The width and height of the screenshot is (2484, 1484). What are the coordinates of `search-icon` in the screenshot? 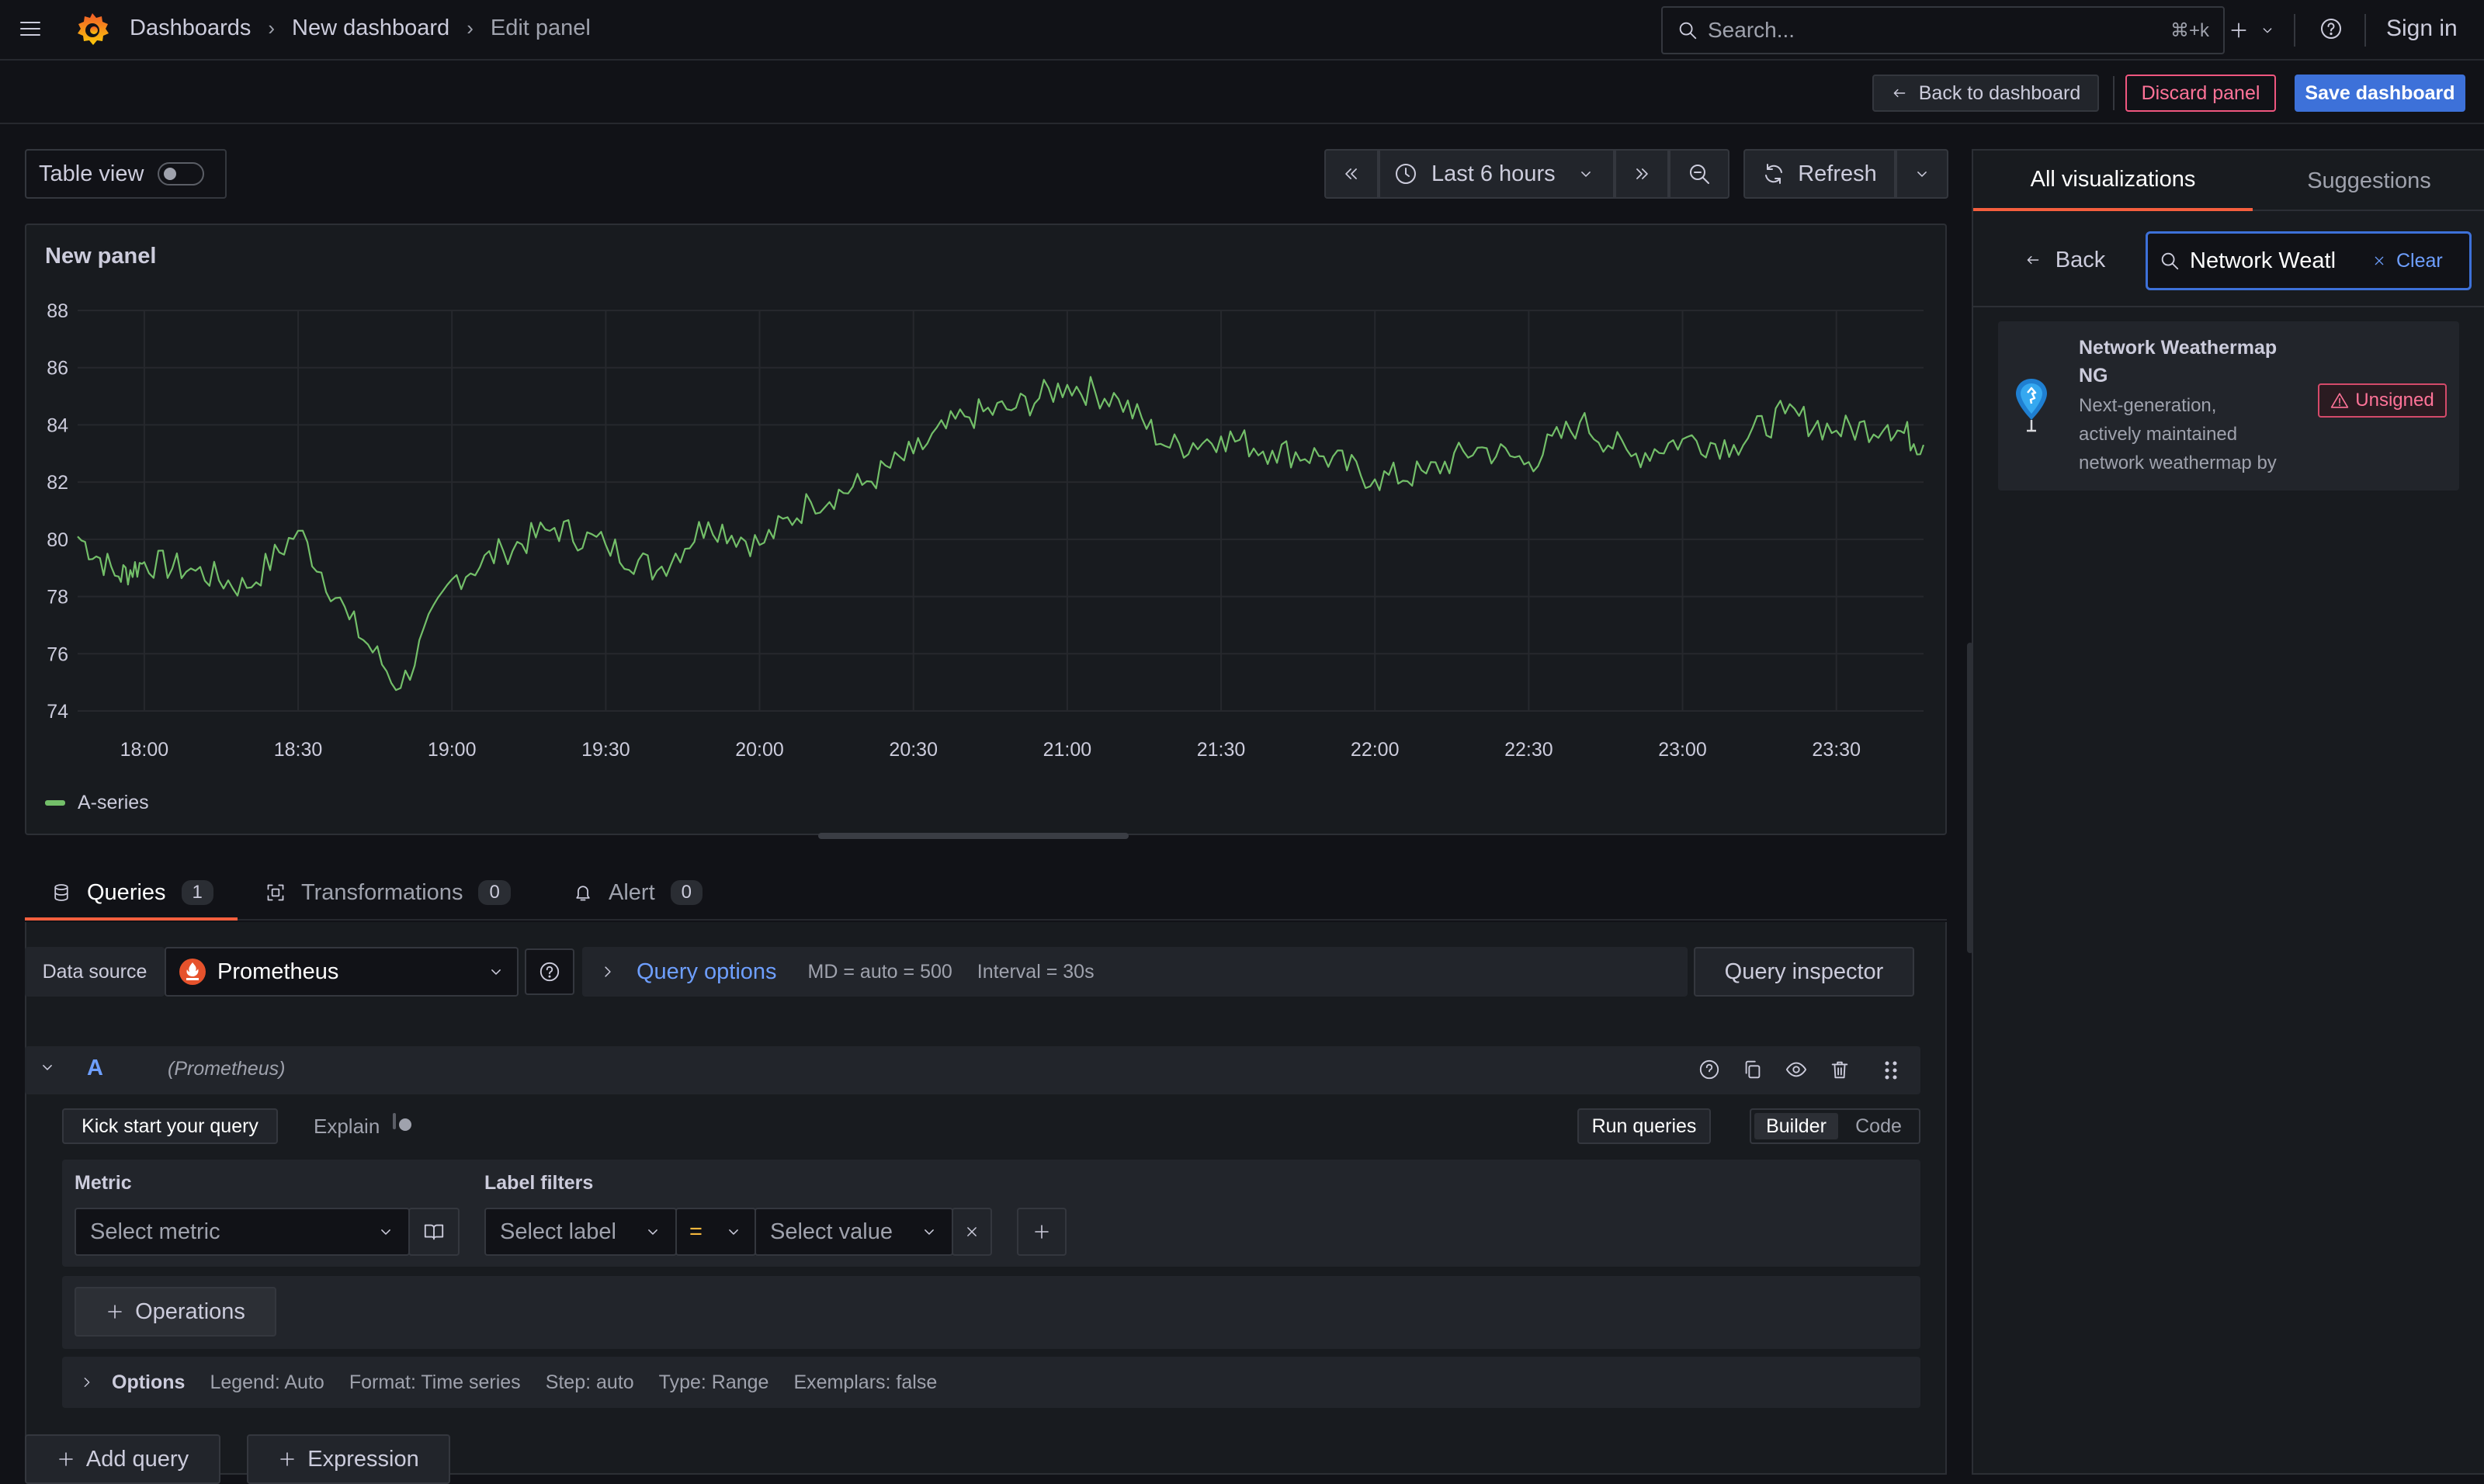 It's located at (1687, 30).